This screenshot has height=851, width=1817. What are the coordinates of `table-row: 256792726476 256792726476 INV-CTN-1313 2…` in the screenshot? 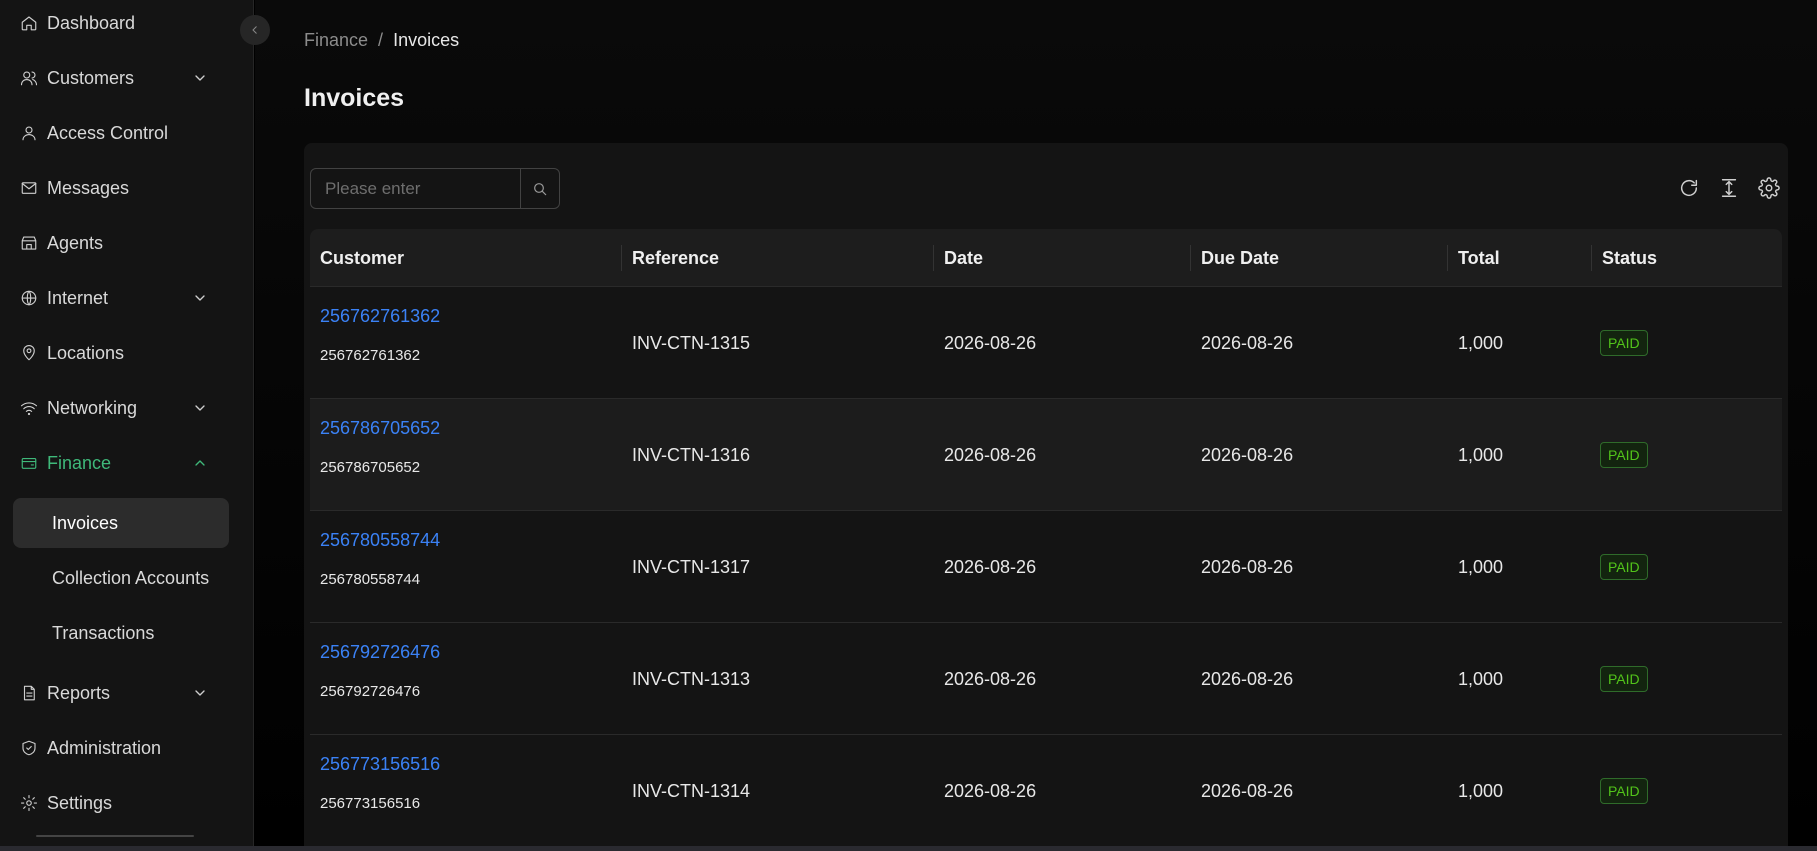 It's located at (1046, 679).